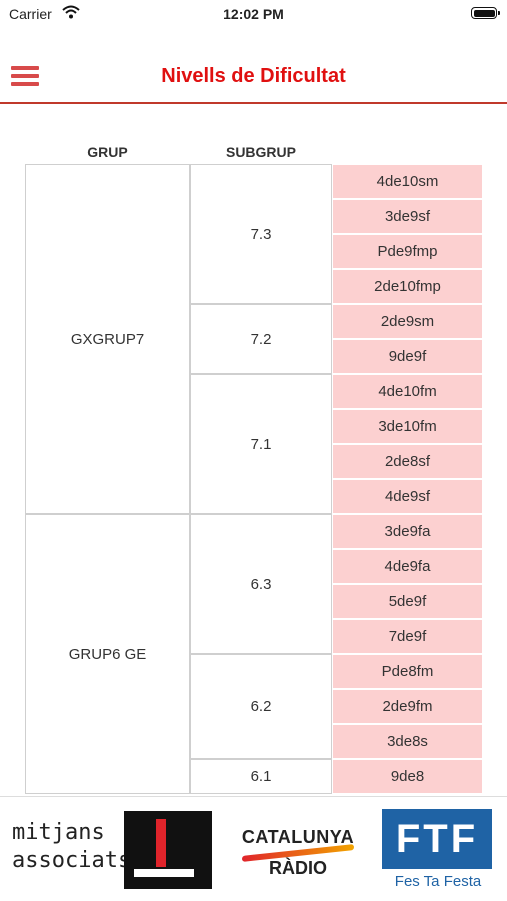  Describe the element at coordinates (407, 461) in the screenshot. I see `level-cell: 2de8sf` at that location.